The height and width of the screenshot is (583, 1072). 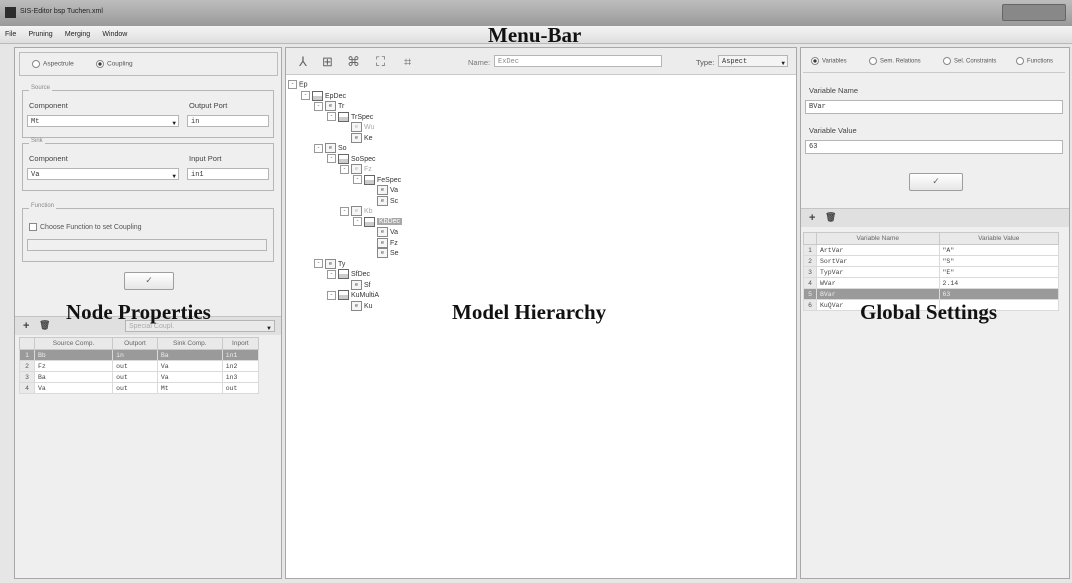 I want to click on table-cell: BVar, so click(x=878, y=294).